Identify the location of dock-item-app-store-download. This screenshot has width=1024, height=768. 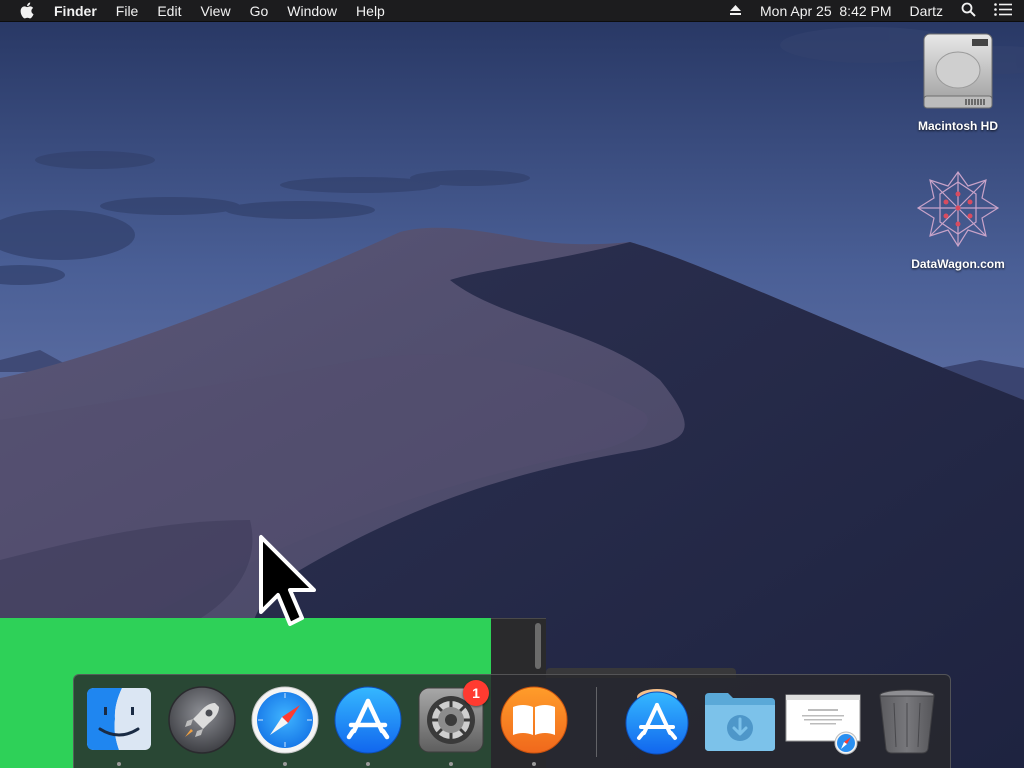
(657, 720).